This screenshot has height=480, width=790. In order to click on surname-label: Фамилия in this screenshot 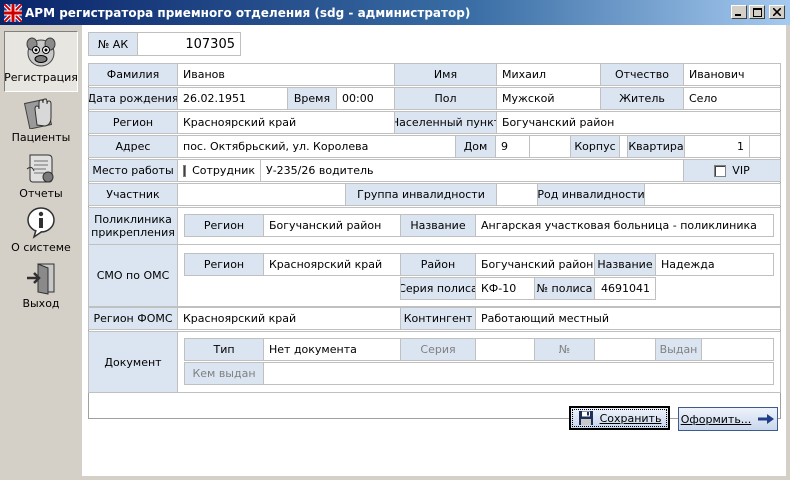, I will do `click(133, 74)`.